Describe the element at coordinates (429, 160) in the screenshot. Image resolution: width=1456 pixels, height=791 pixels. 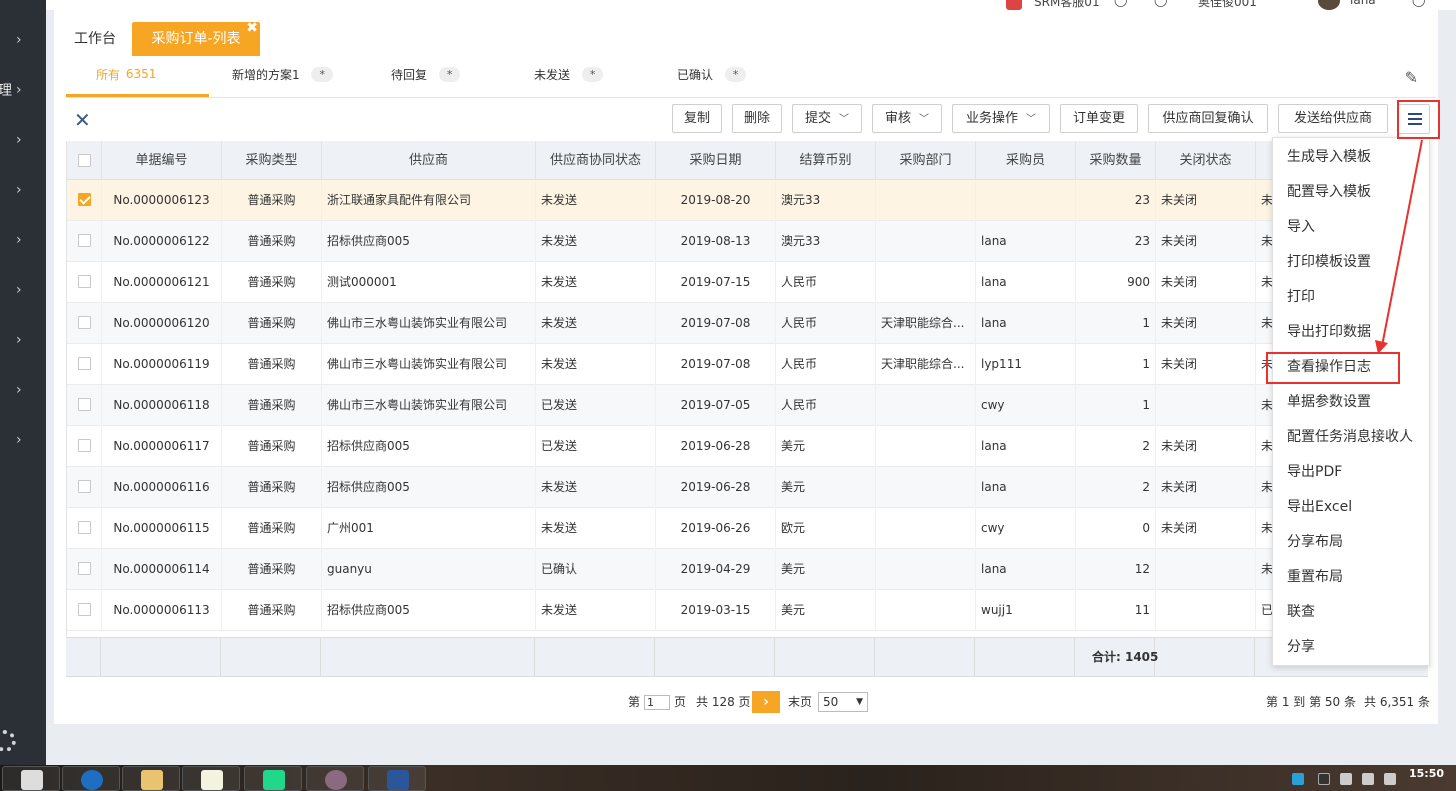
I see `column-header: 供应商` at that location.